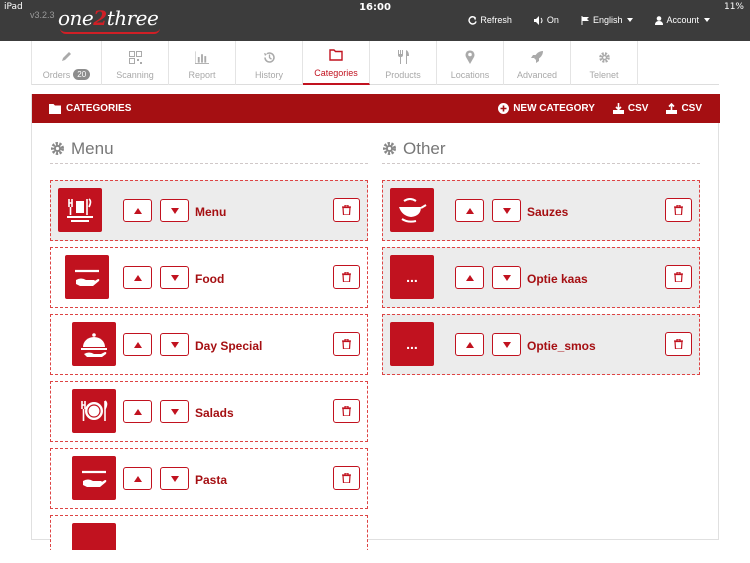 The width and height of the screenshot is (750, 563). Describe the element at coordinates (336, 73) in the screenshot. I see `tab-label: Categories` at that location.